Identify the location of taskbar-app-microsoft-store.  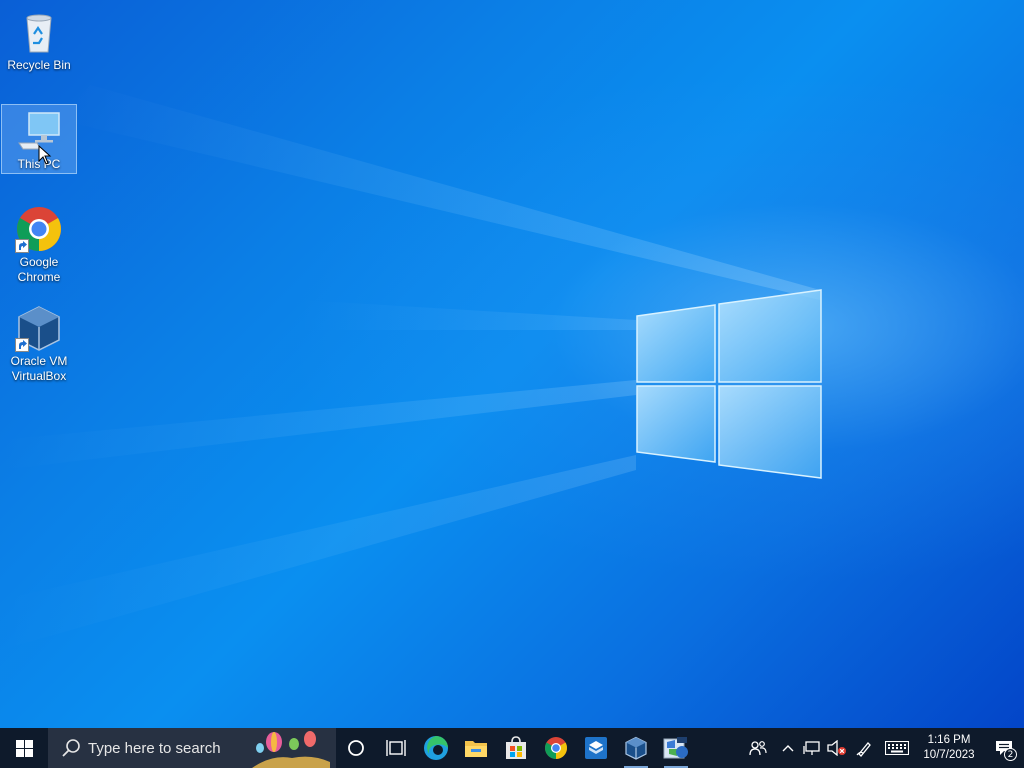
(516, 748).